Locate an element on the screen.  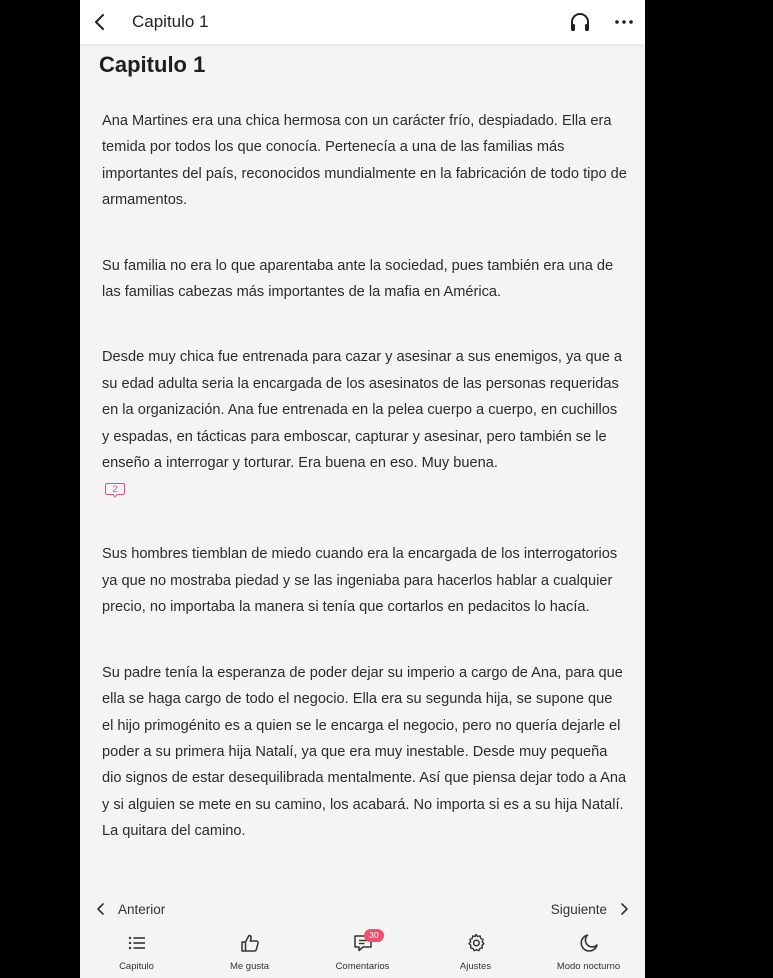
tab-night-mode: Modo nocturno is located at coordinates (588, 952).